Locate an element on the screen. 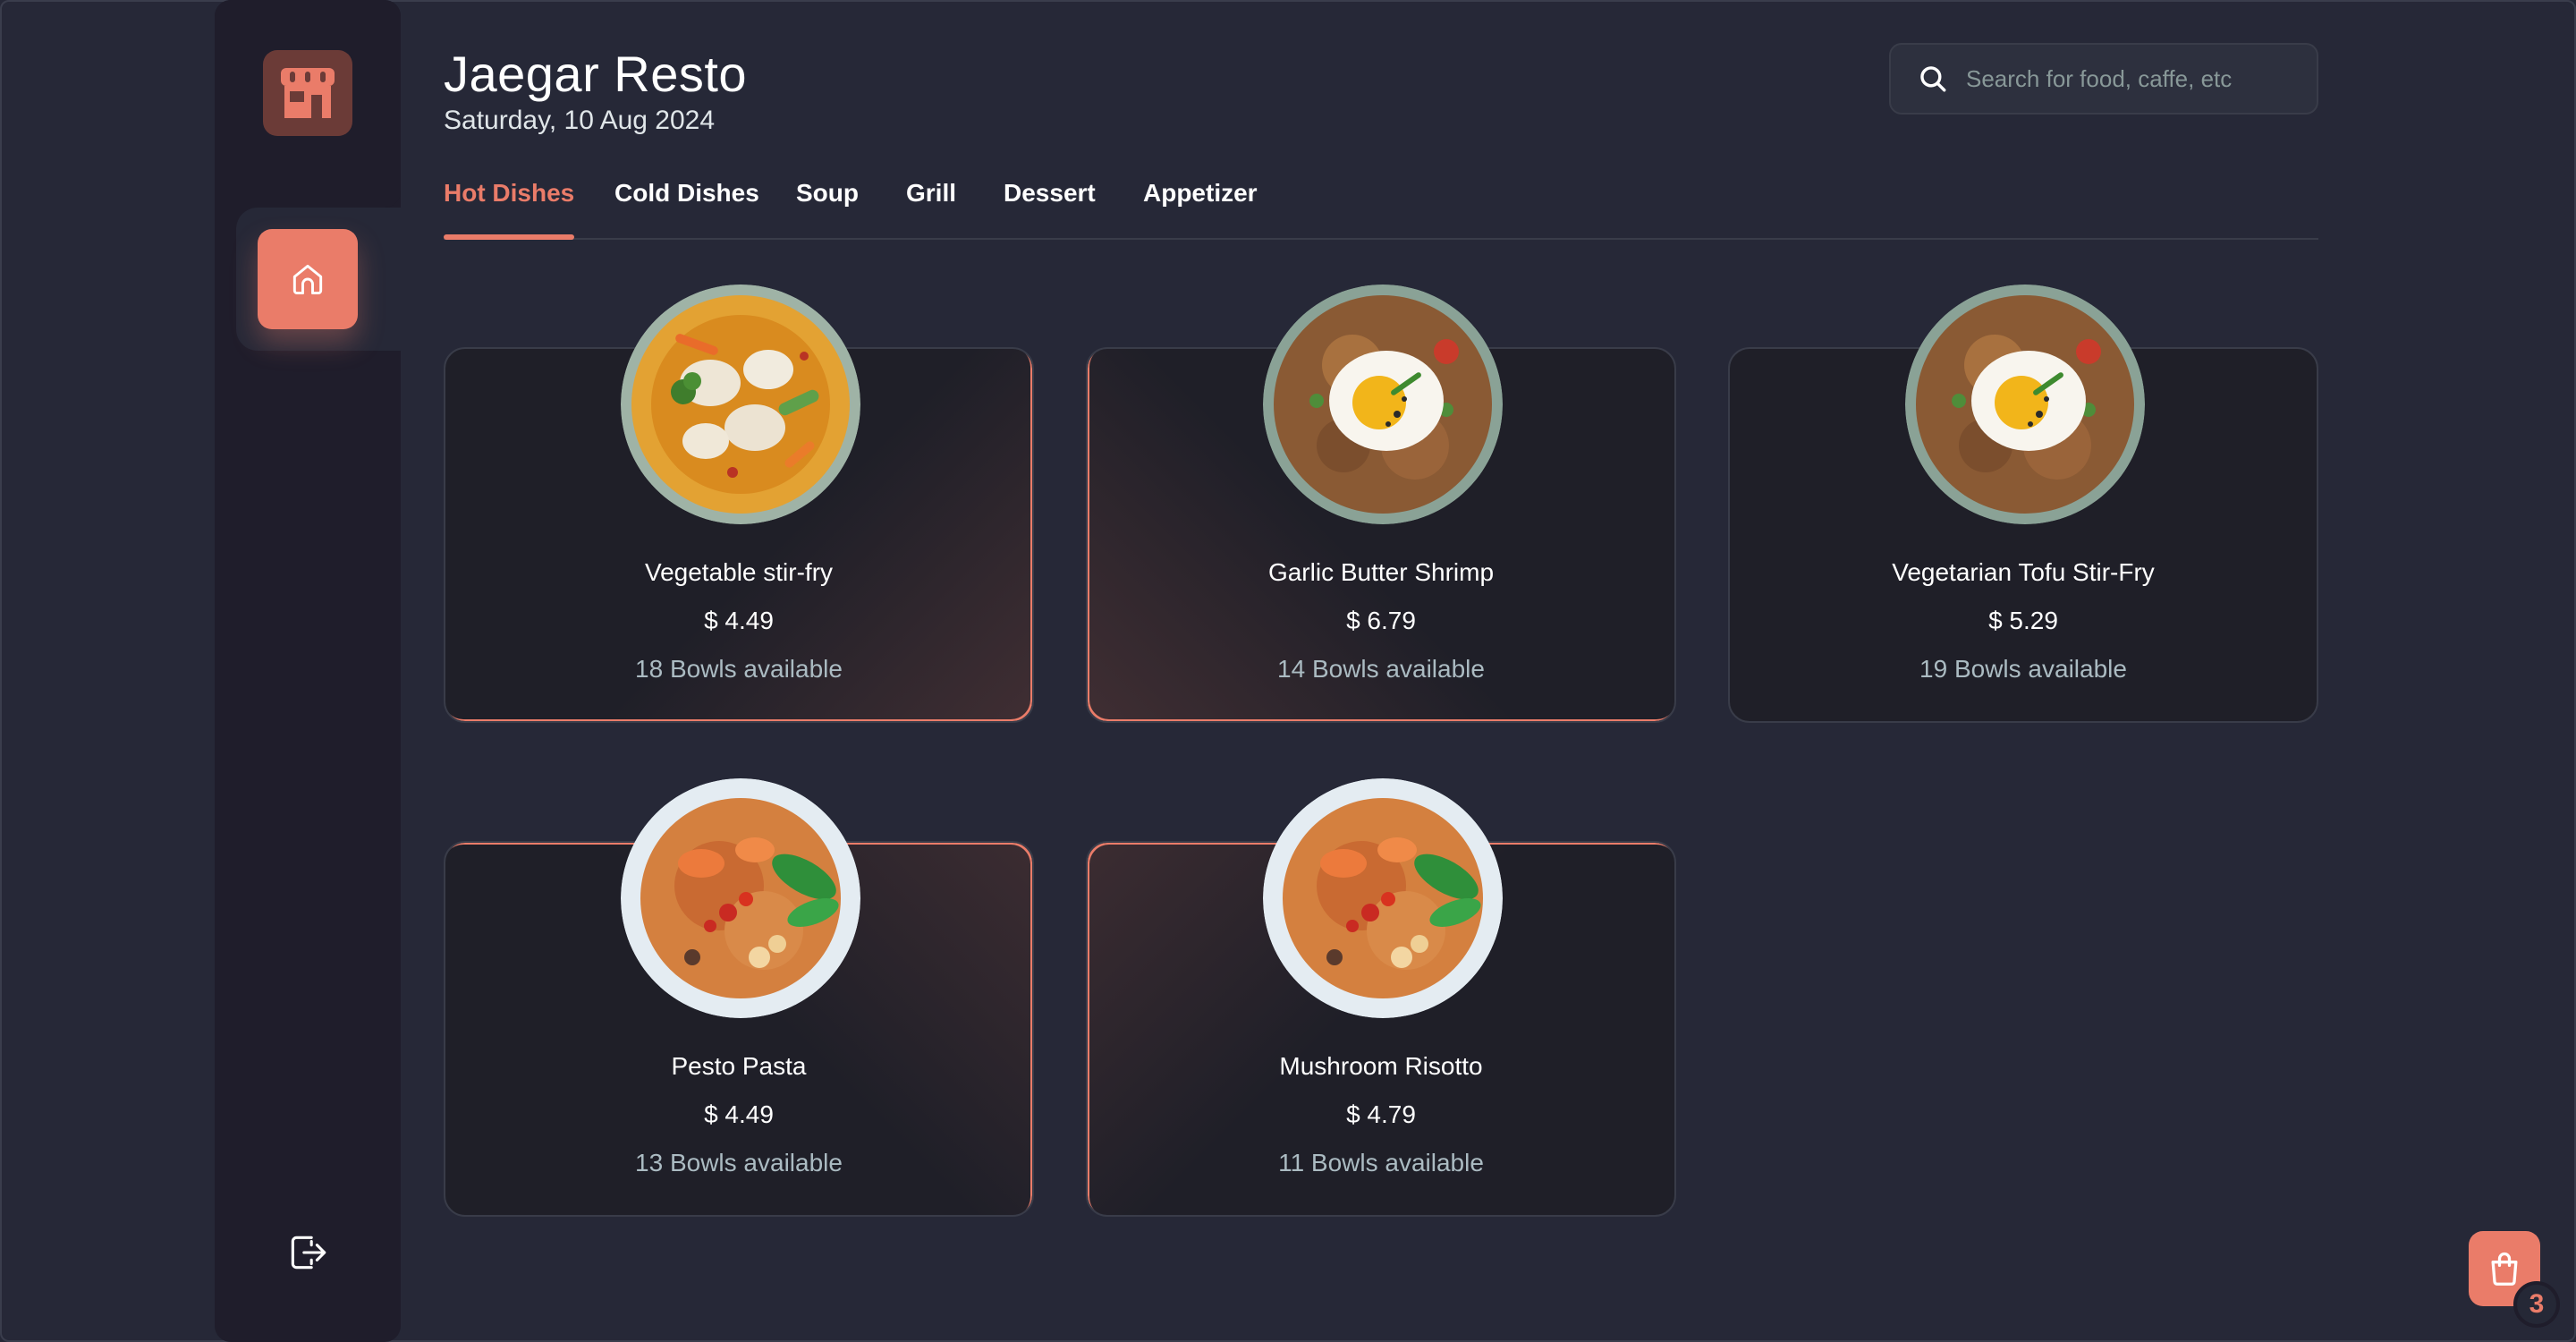  tab-cold-dishes: Cold Dishes is located at coordinates (686, 209).